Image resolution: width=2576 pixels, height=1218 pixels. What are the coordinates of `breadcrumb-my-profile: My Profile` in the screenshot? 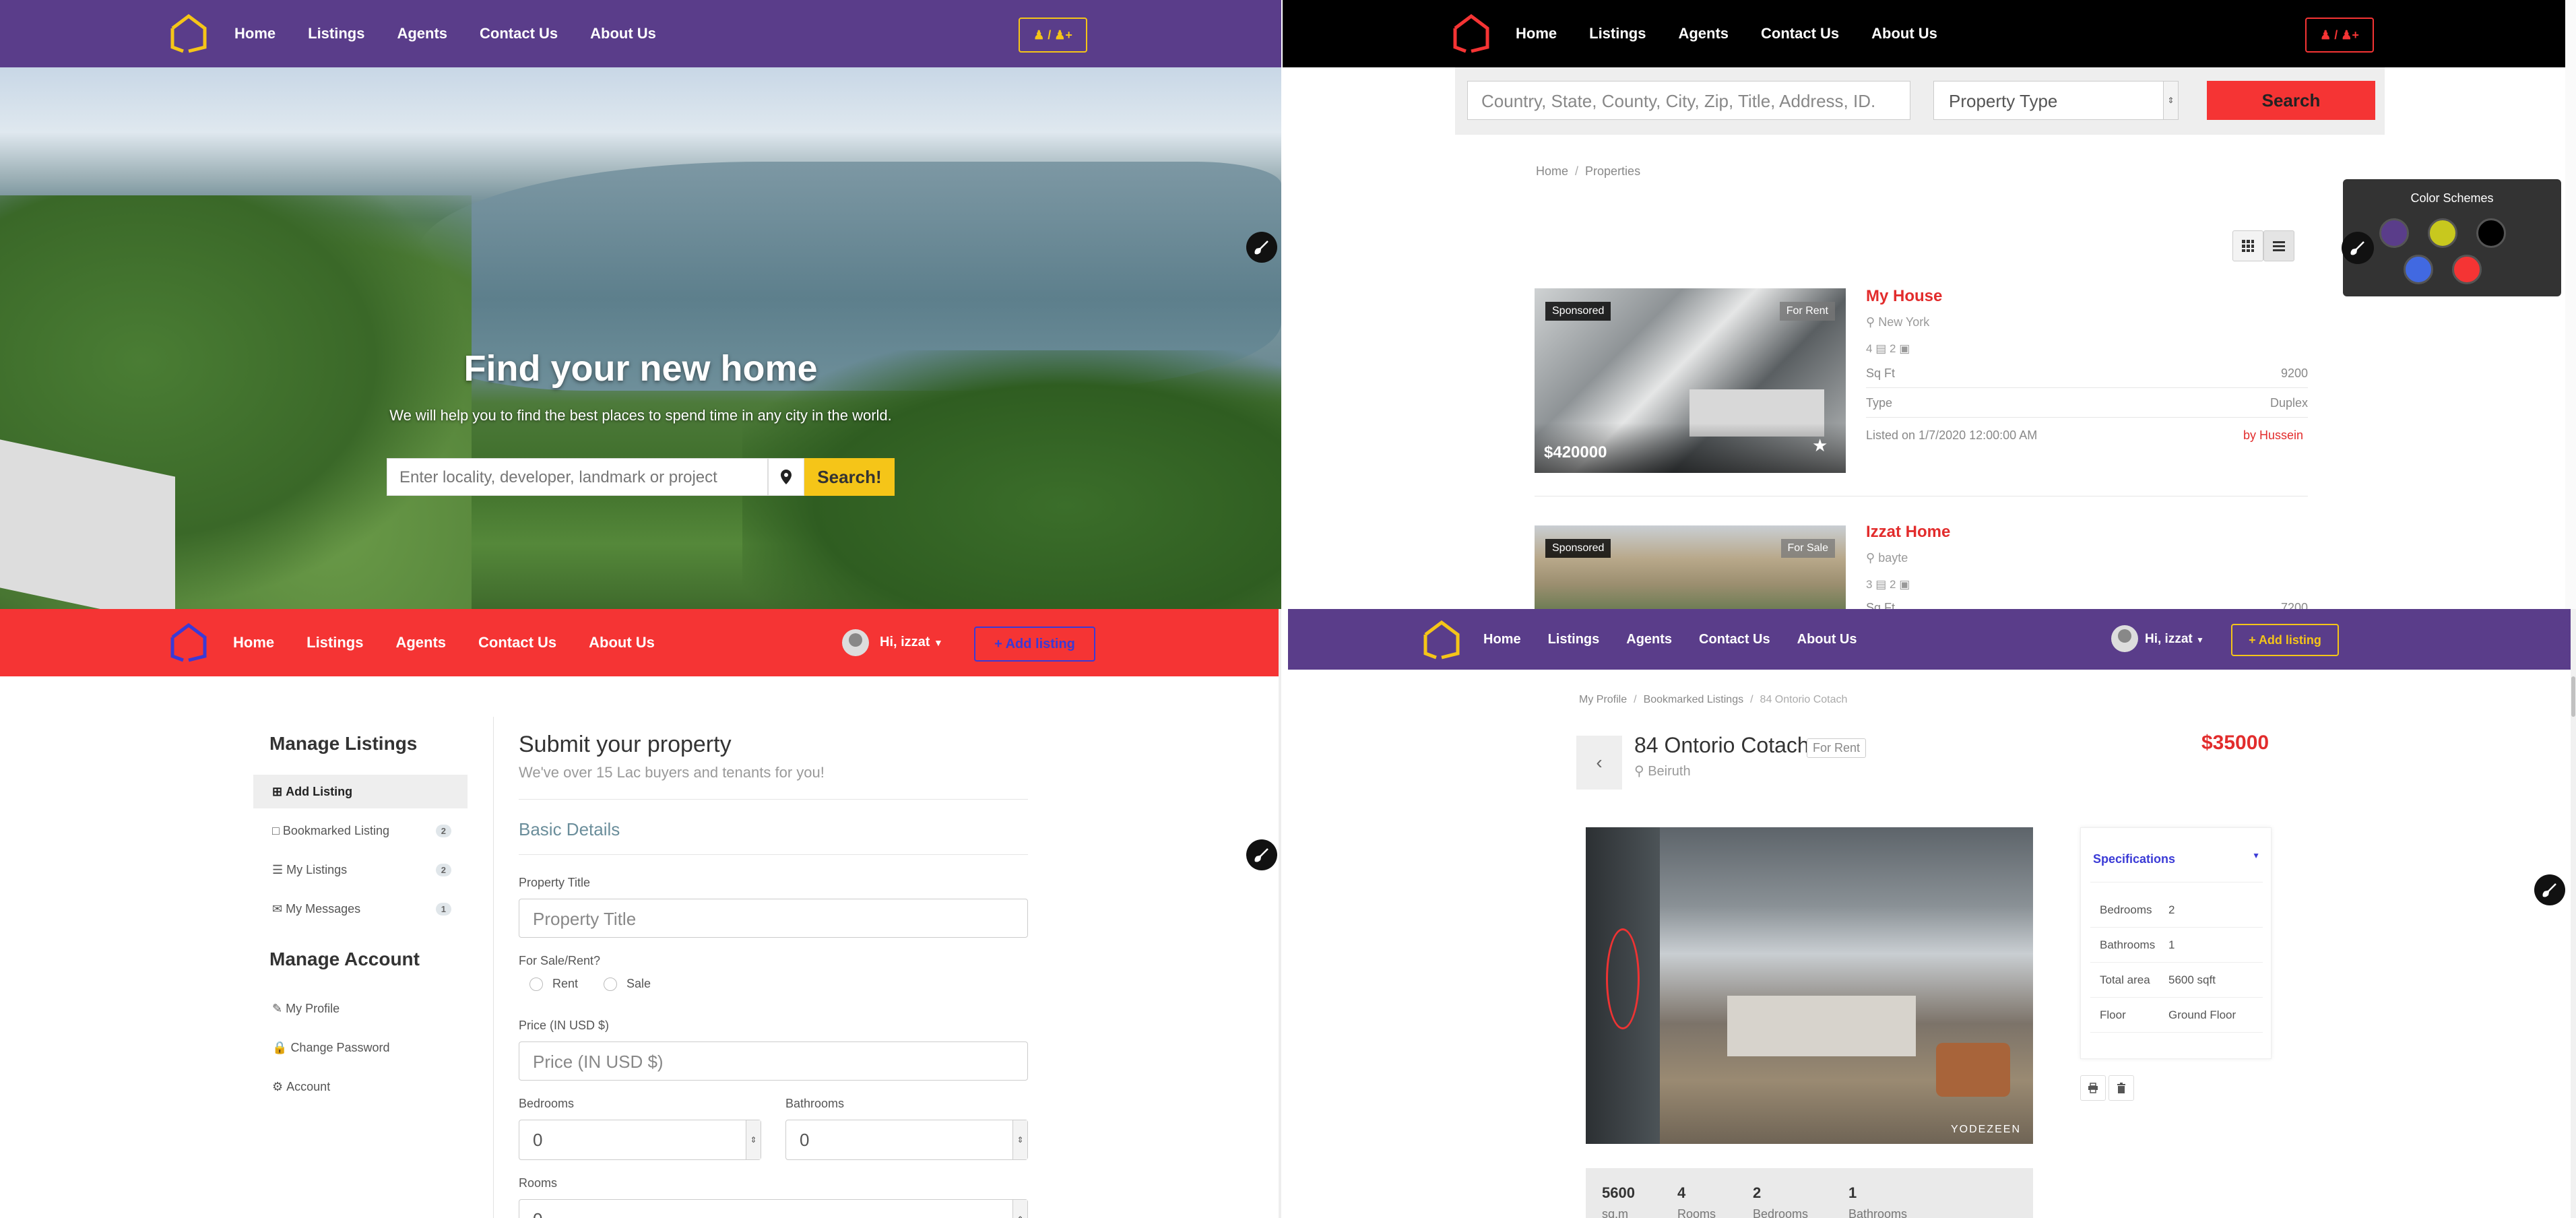 It's located at (1603, 699).